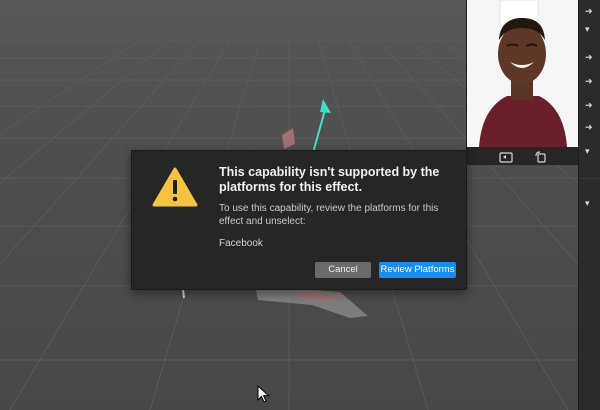 The image size is (600, 410). I want to click on camera-preview-panel, so click(522, 82).